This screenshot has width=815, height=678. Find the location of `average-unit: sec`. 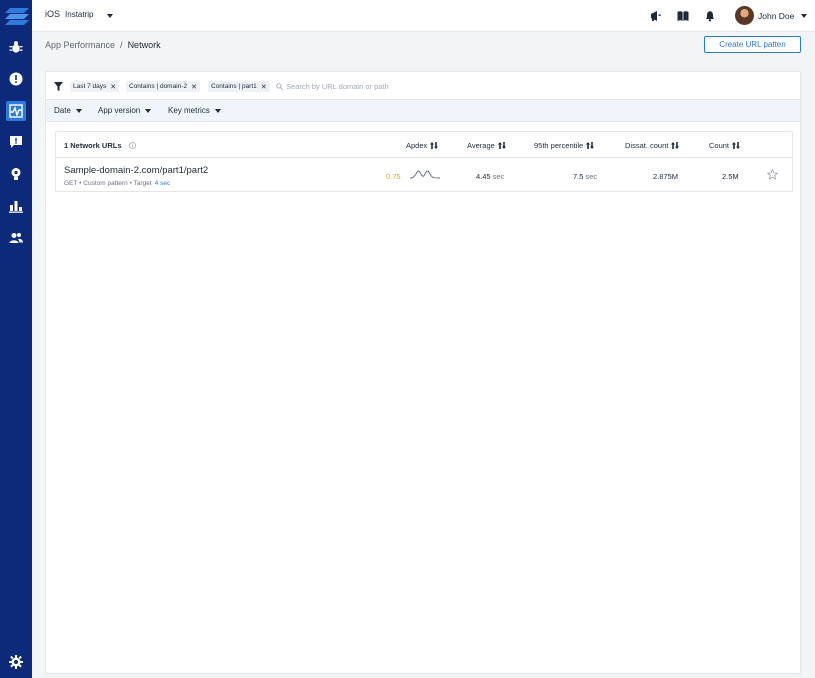

average-unit: sec is located at coordinates (498, 176).